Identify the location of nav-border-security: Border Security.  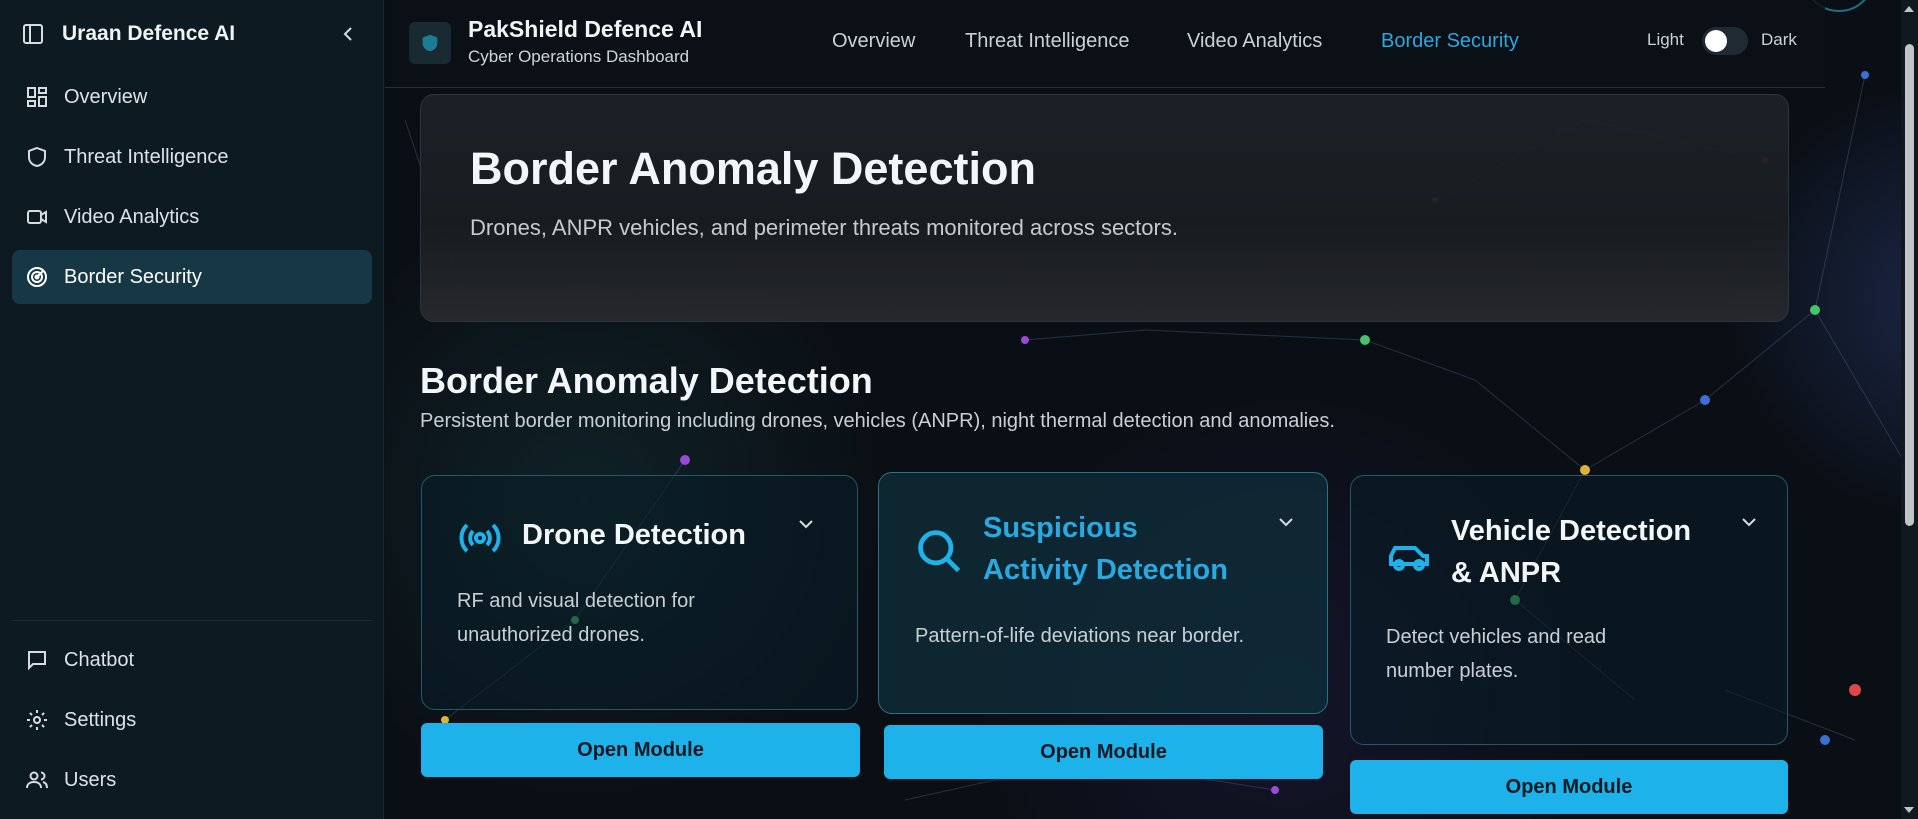
(1450, 41).